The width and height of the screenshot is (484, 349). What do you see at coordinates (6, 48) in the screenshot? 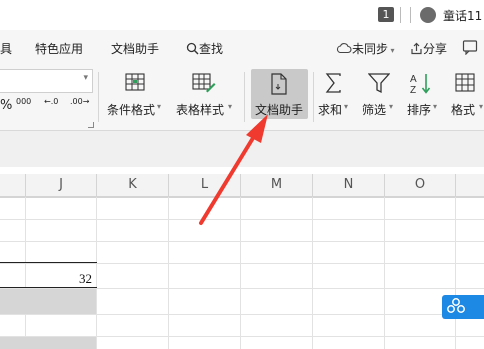
I see `menu-item-cut: 具` at bounding box center [6, 48].